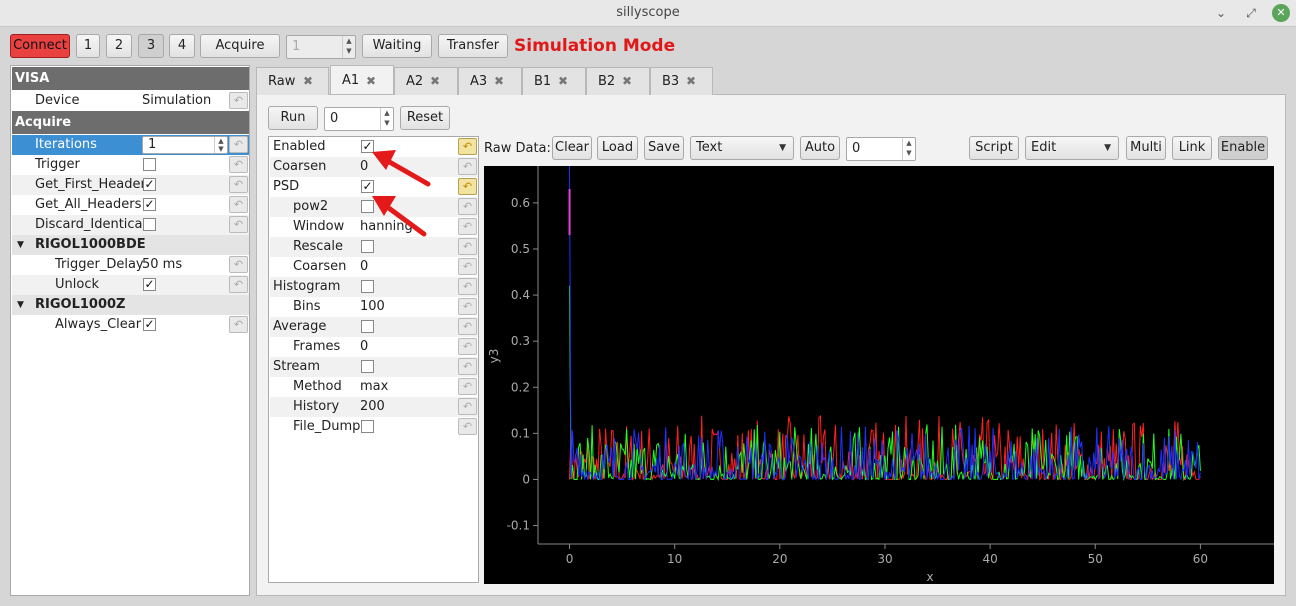  Describe the element at coordinates (130, 78) in the screenshot. I see `visa-section-header: VISA` at that location.